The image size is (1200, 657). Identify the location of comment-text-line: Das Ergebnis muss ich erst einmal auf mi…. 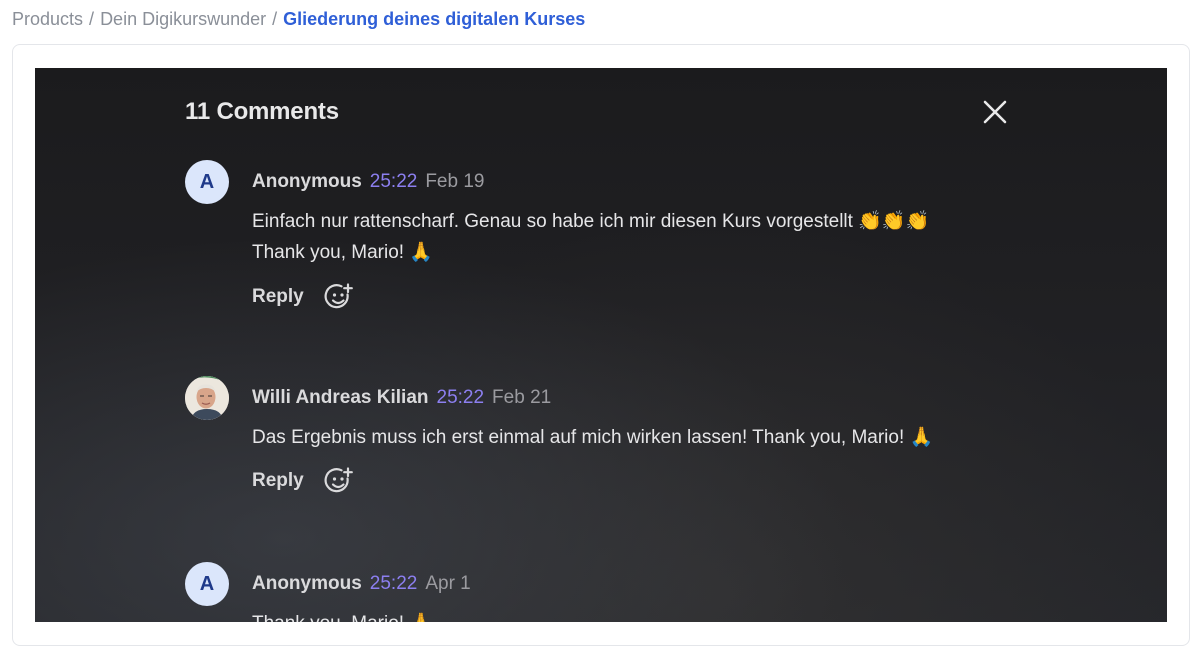
(593, 437).